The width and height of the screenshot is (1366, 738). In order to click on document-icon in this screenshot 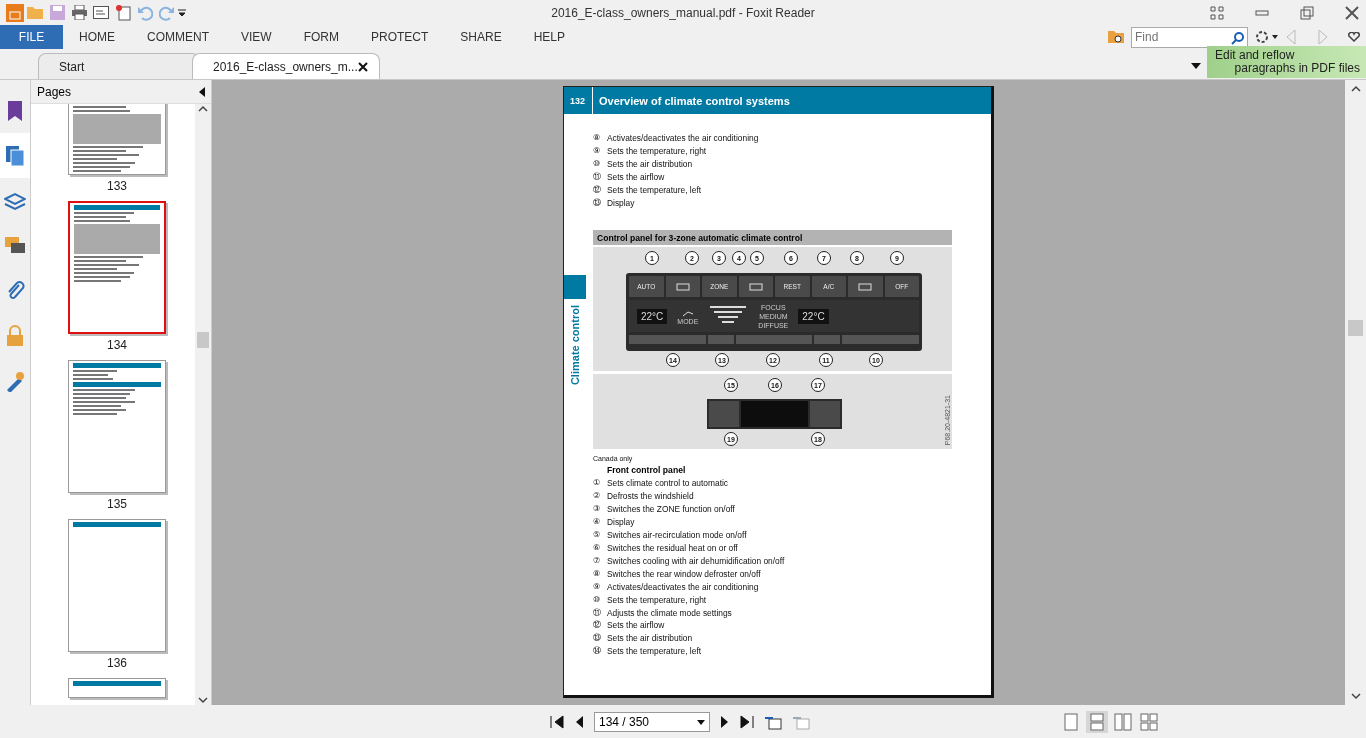, I will do `click(101, 12)`.